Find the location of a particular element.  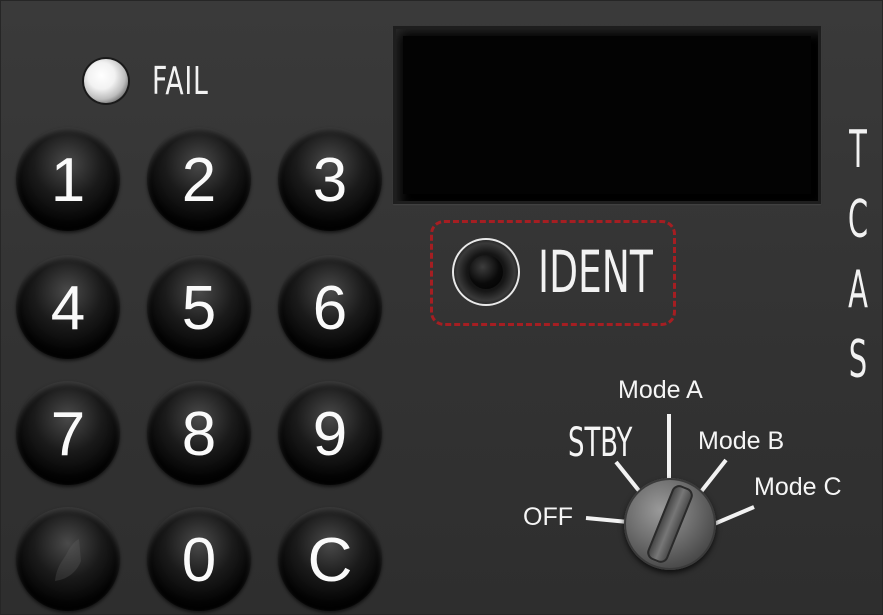

fail-indicator: FAIL is located at coordinates (154, 81).